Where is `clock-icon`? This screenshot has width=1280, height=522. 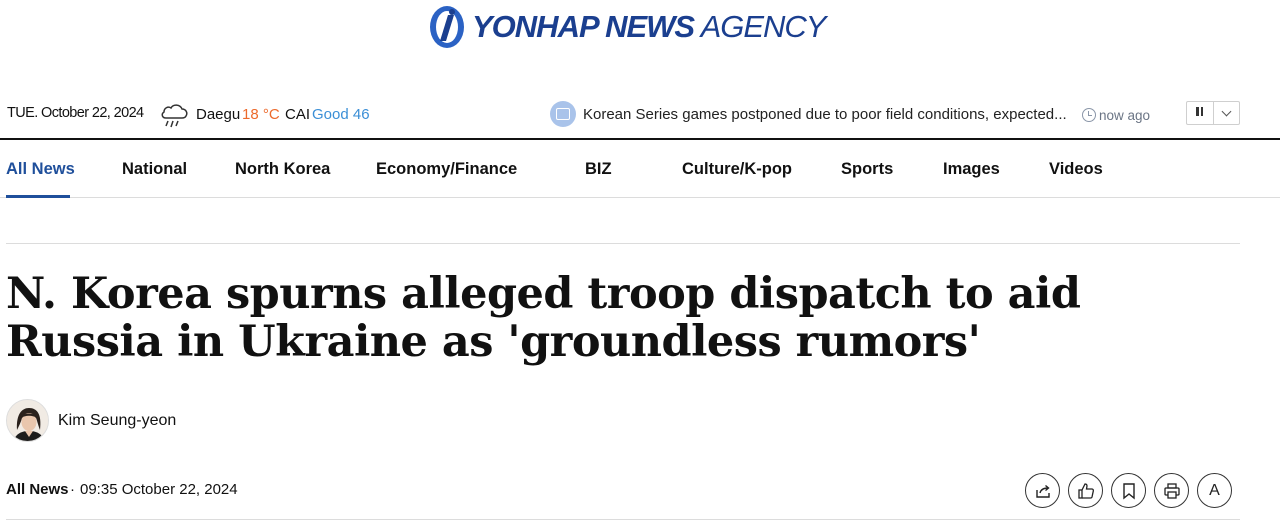 clock-icon is located at coordinates (1089, 115).